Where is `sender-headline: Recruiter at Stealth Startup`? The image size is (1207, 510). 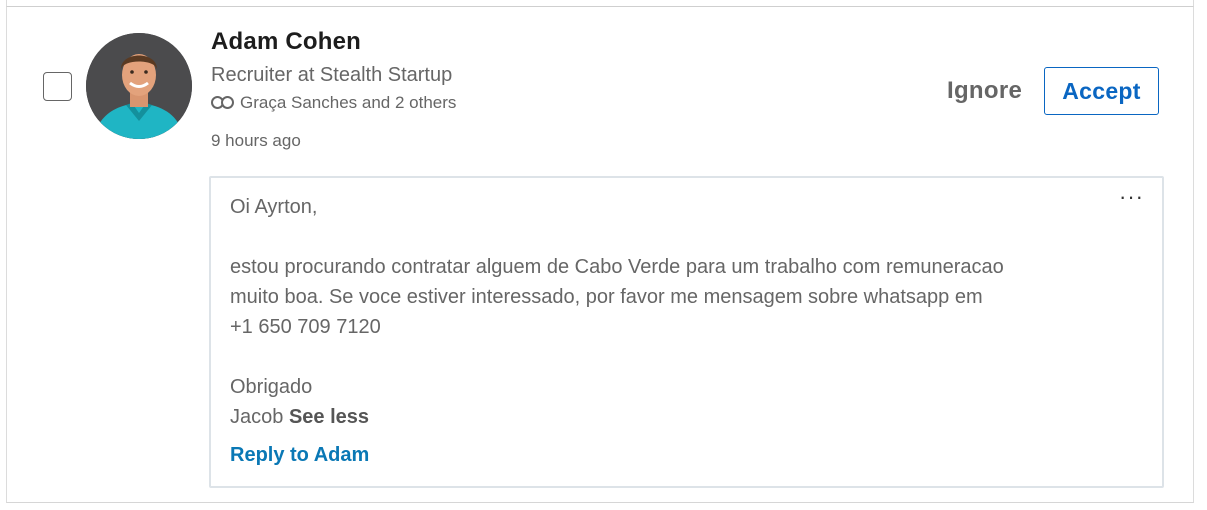
sender-headline: Recruiter at Stealth Startup is located at coordinates (332, 75).